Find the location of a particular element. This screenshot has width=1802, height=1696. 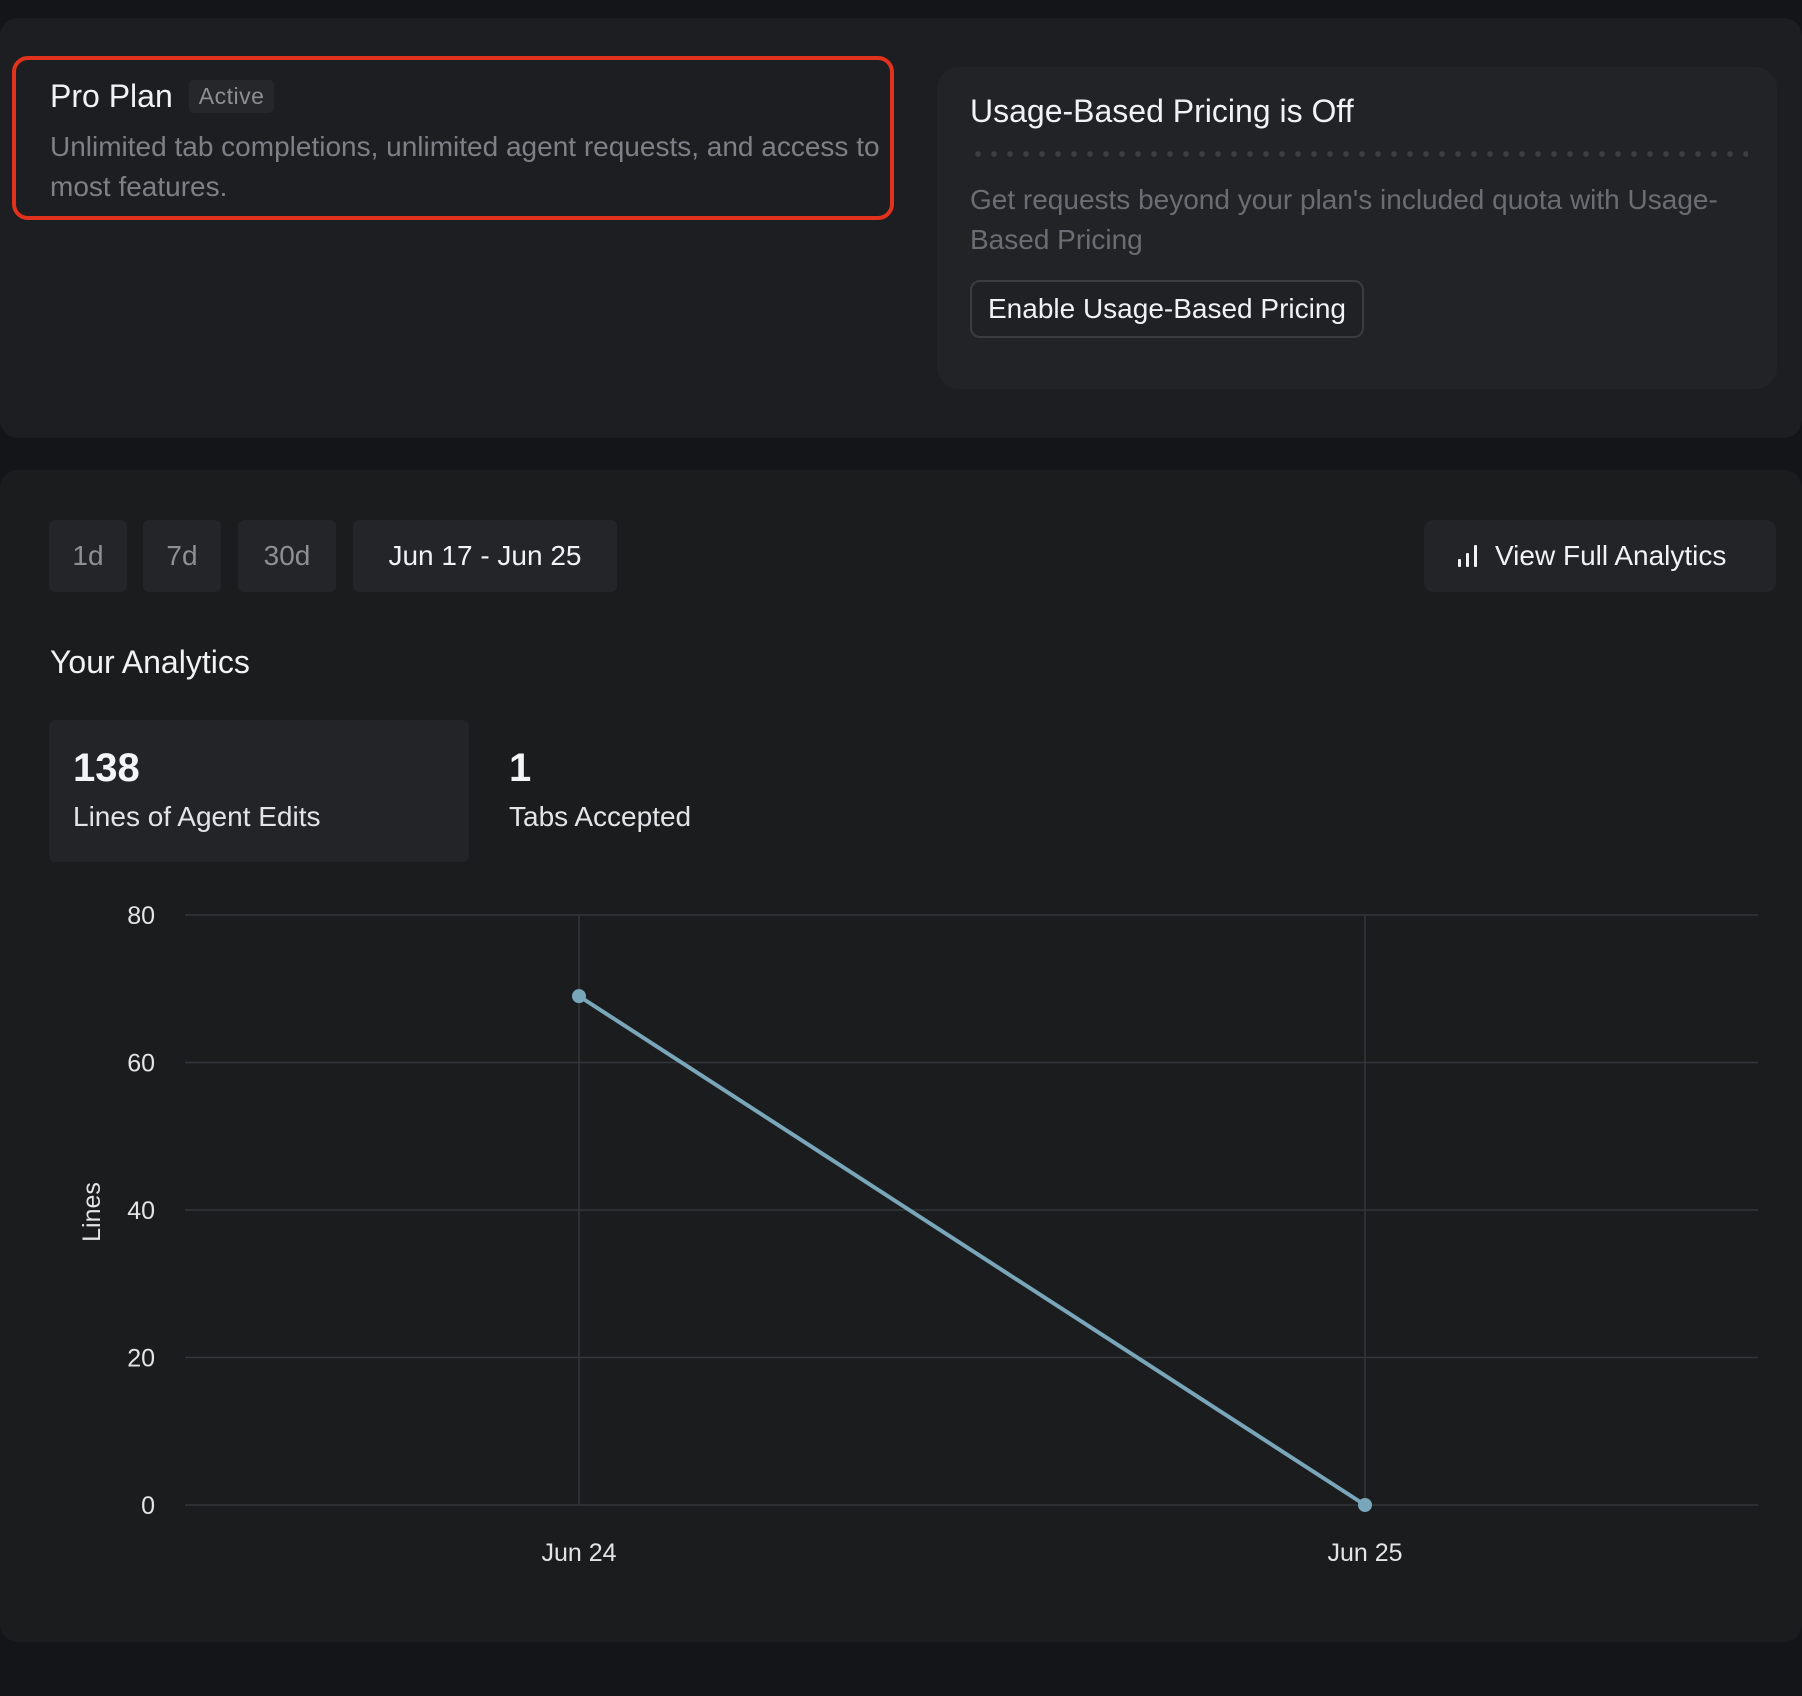

series-line is located at coordinates (972, 1250).